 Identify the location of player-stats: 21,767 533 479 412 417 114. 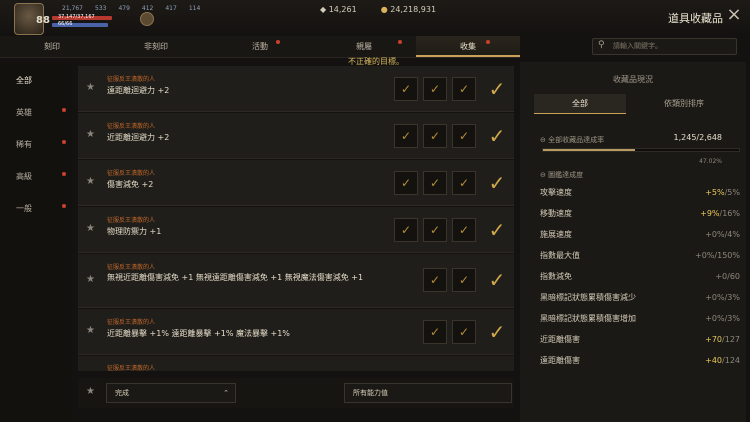
(131, 8).